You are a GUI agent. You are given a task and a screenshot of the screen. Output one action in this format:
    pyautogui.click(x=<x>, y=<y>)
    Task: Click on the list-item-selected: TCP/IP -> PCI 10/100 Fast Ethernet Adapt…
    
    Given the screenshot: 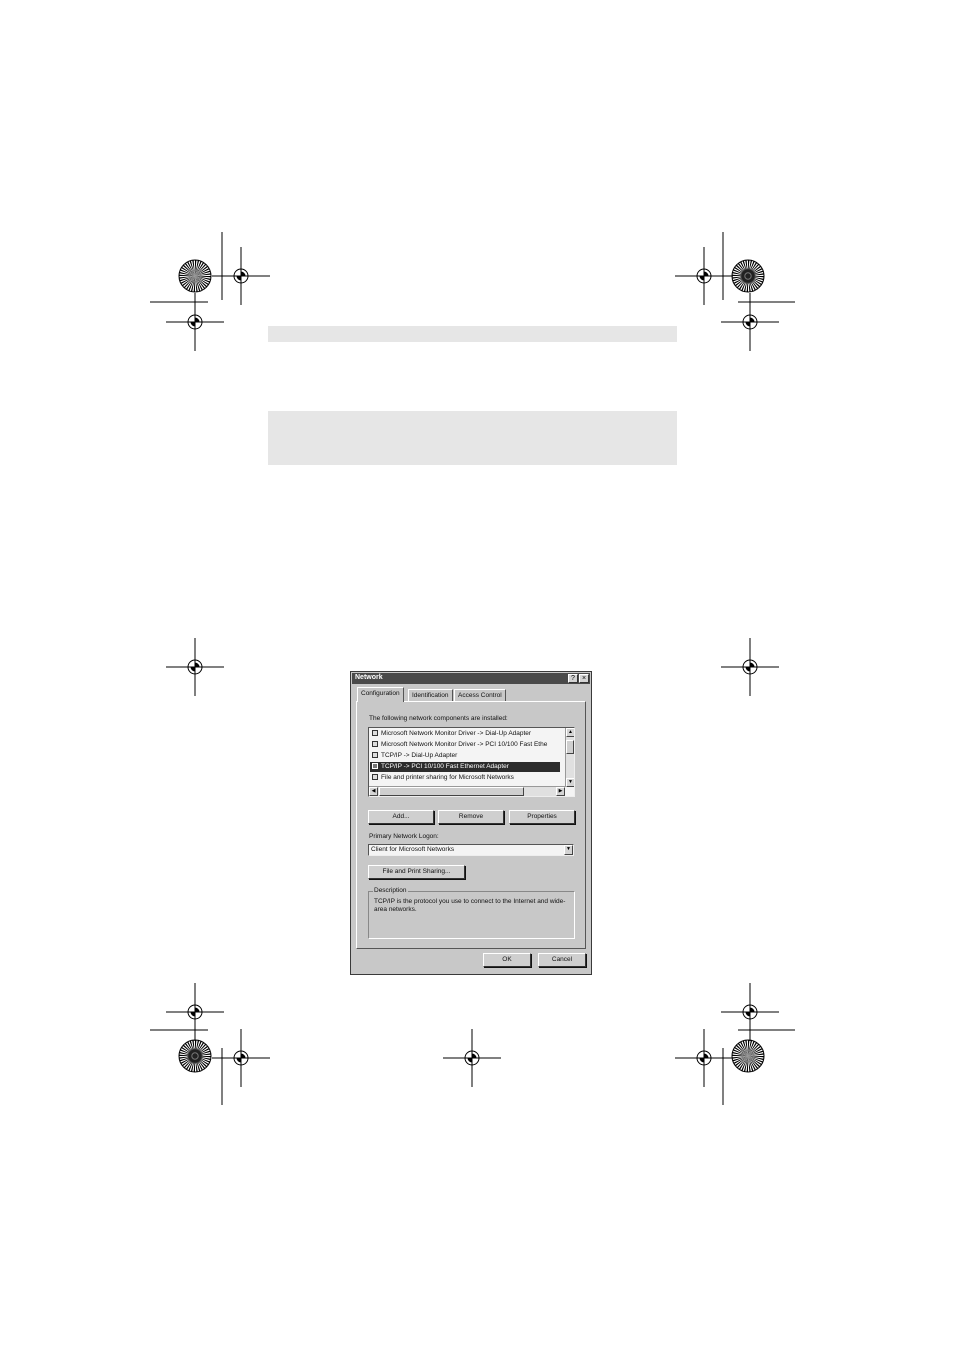 What is the action you would take?
    pyautogui.click(x=465, y=767)
    